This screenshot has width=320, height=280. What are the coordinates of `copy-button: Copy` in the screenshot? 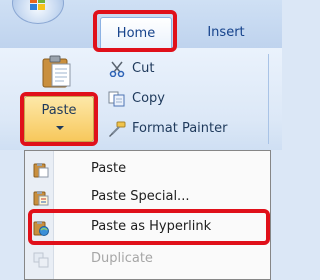 It's located at (135, 99).